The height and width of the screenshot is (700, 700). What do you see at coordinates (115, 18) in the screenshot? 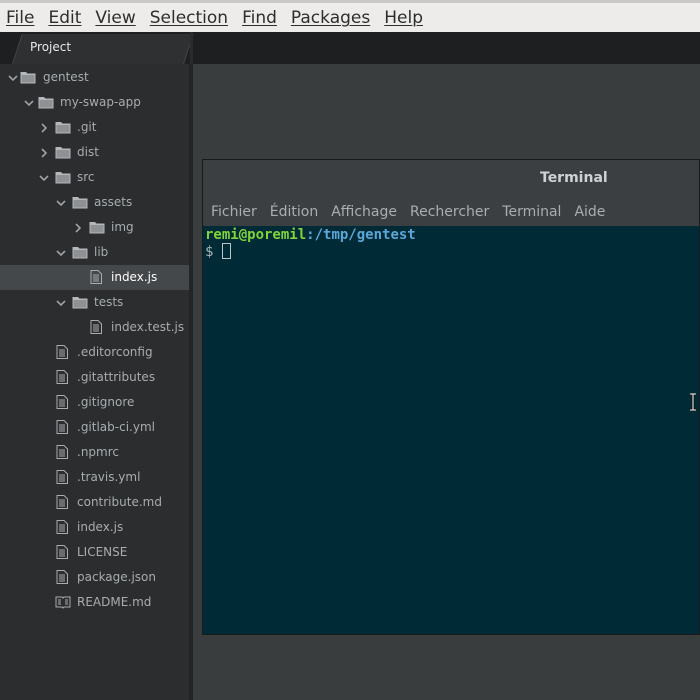
I see `menu-view: View` at bounding box center [115, 18].